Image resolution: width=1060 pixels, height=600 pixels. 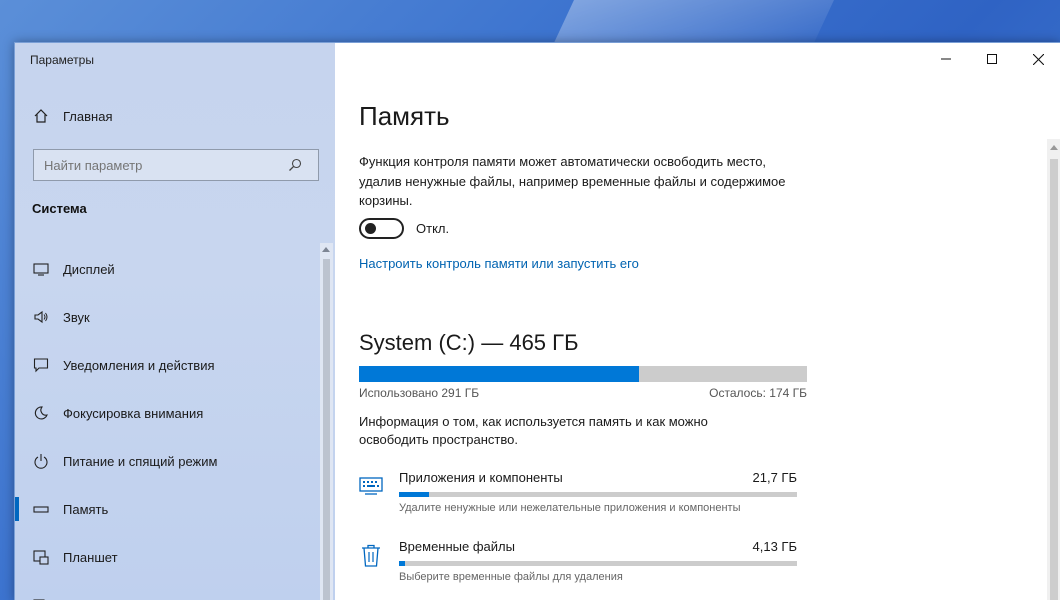 I want to click on storage-sense-toggle, so click(x=381, y=228).